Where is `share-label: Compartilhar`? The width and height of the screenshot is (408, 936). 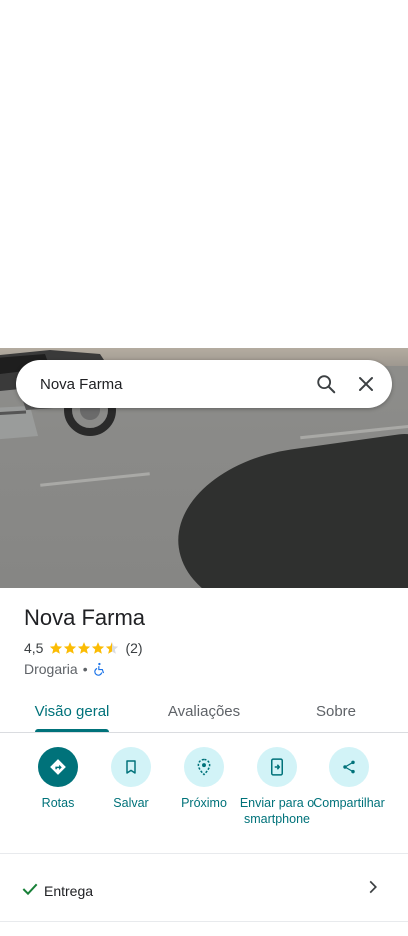
share-label: Compartilhar is located at coordinates (349, 803).